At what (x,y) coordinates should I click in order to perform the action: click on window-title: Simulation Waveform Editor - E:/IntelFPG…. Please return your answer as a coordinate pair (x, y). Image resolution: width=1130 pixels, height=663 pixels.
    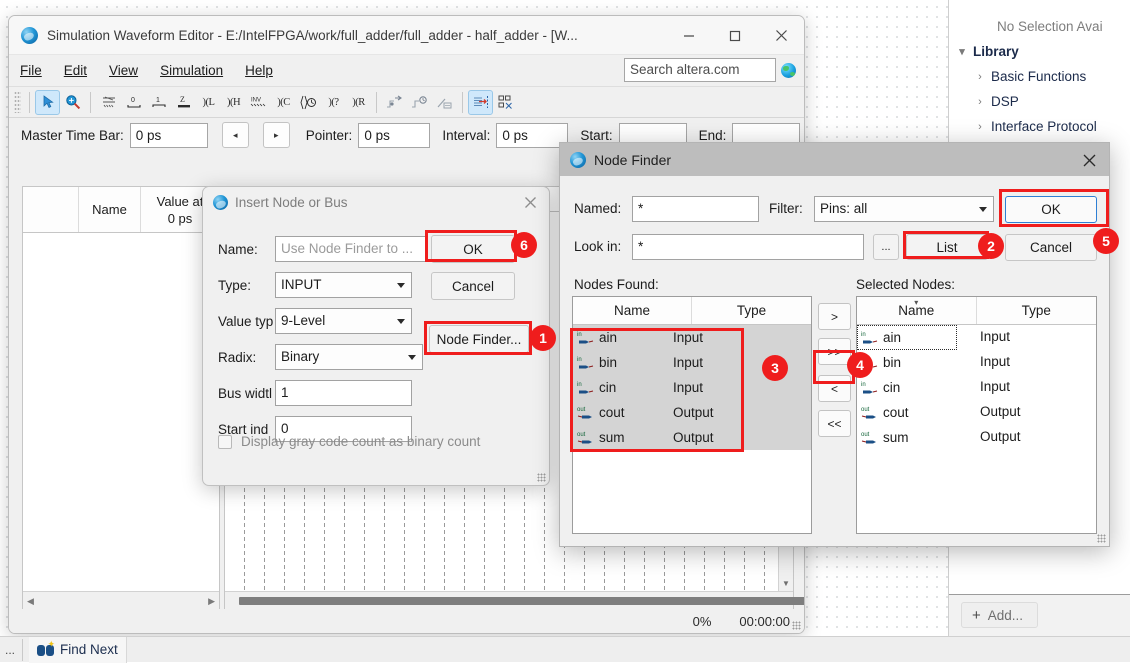
    Looking at the image, I should click on (312, 35).